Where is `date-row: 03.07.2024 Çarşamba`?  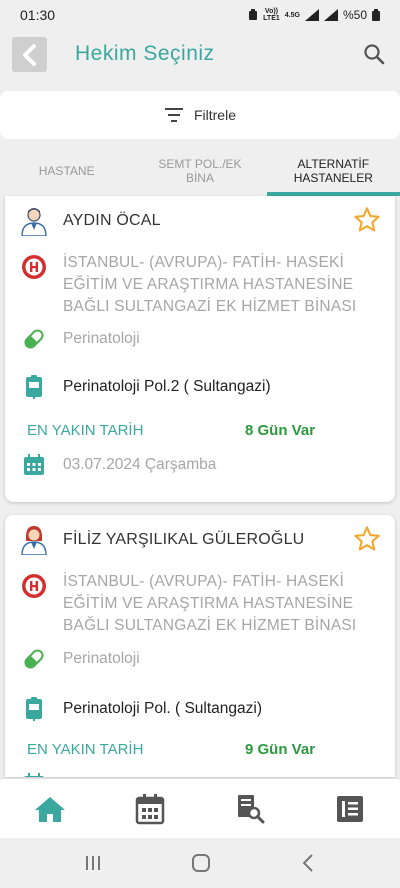
date-row: 03.07.2024 Çarşamba is located at coordinates (200, 465).